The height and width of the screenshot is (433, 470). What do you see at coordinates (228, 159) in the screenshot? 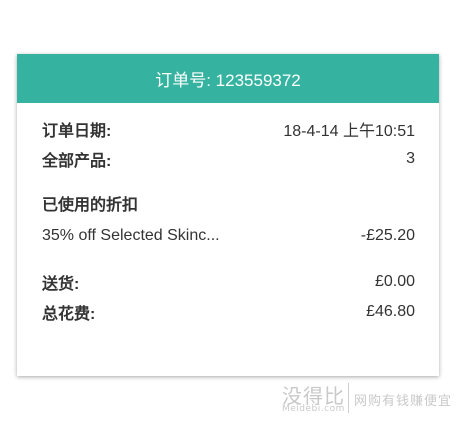
I see `product-count-row: 全部产品: 3` at bounding box center [228, 159].